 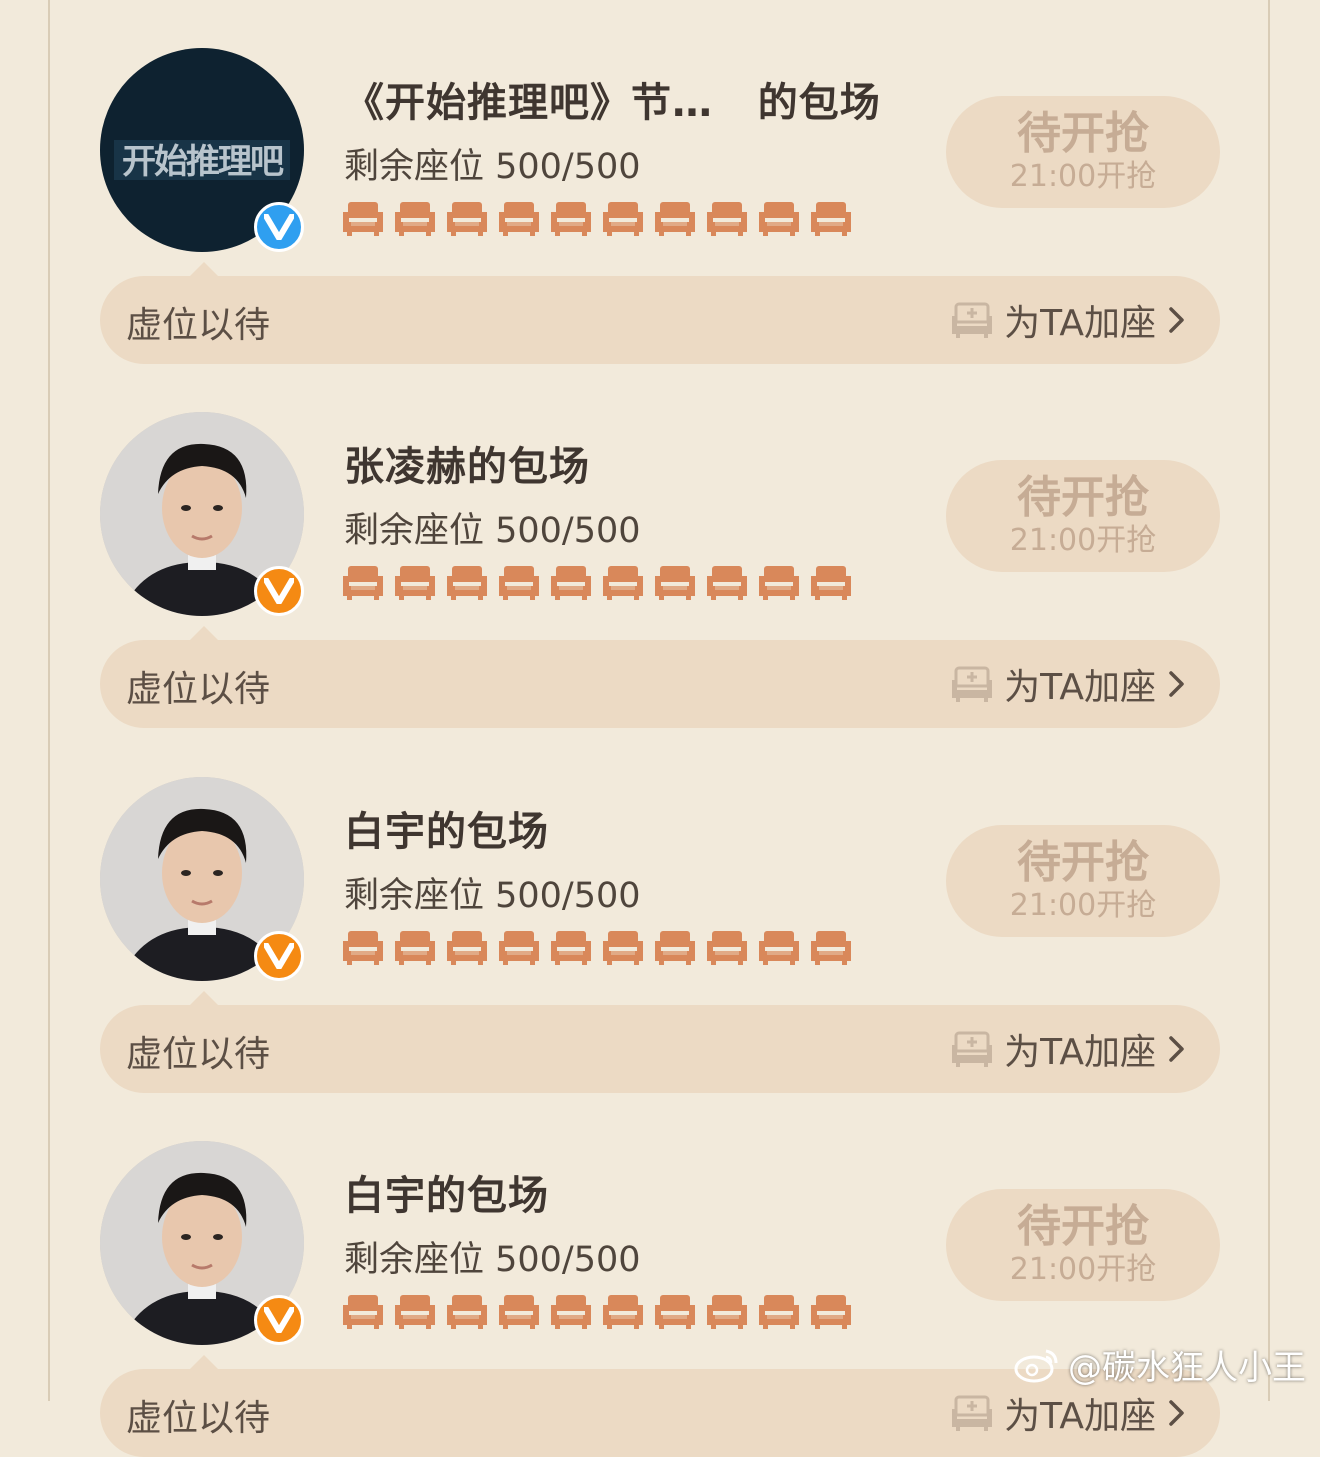 What do you see at coordinates (1036, 1365) in the screenshot?
I see `weibo-icon` at bounding box center [1036, 1365].